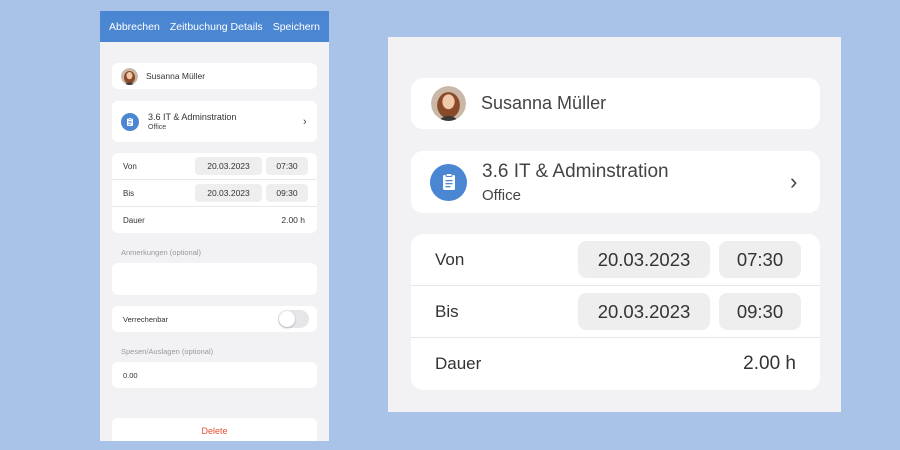  Describe the element at coordinates (214, 279) in the screenshot. I see `notes-input` at that location.